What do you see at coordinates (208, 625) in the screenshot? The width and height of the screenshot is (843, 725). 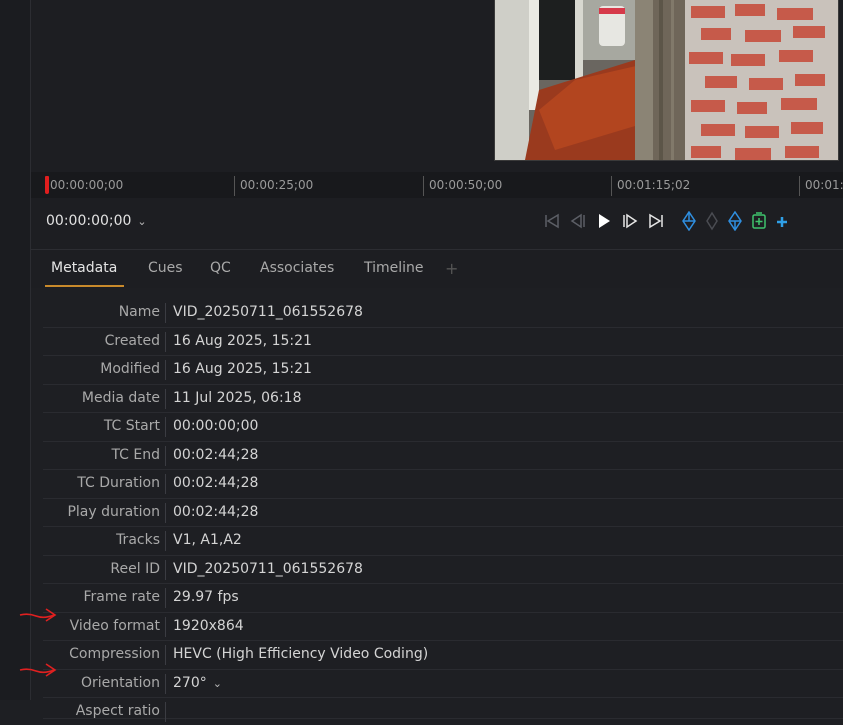 I see `metadata-value: 1920x864` at bounding box center [208, 625].